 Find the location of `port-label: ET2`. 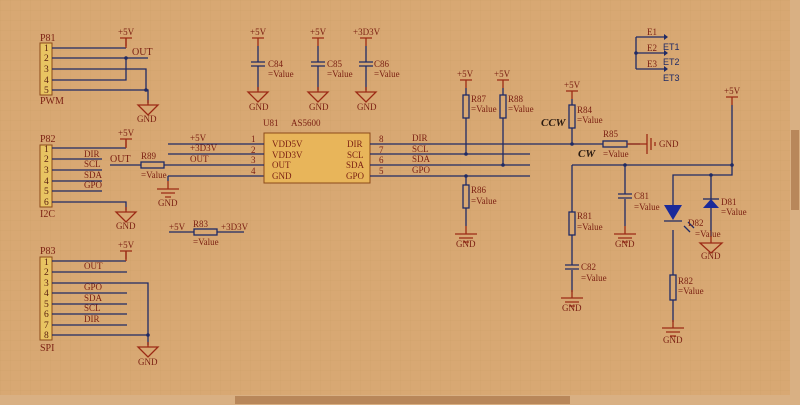

port-label: ET2 is located at coordinates (671, 62).